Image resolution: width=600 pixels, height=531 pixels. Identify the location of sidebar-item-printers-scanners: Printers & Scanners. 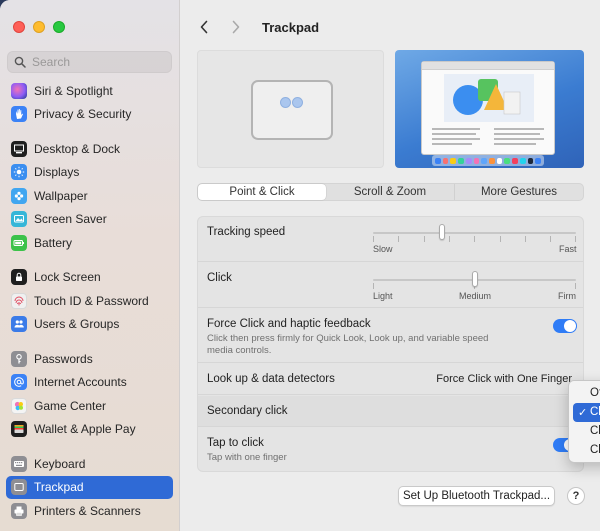
(89, 511).